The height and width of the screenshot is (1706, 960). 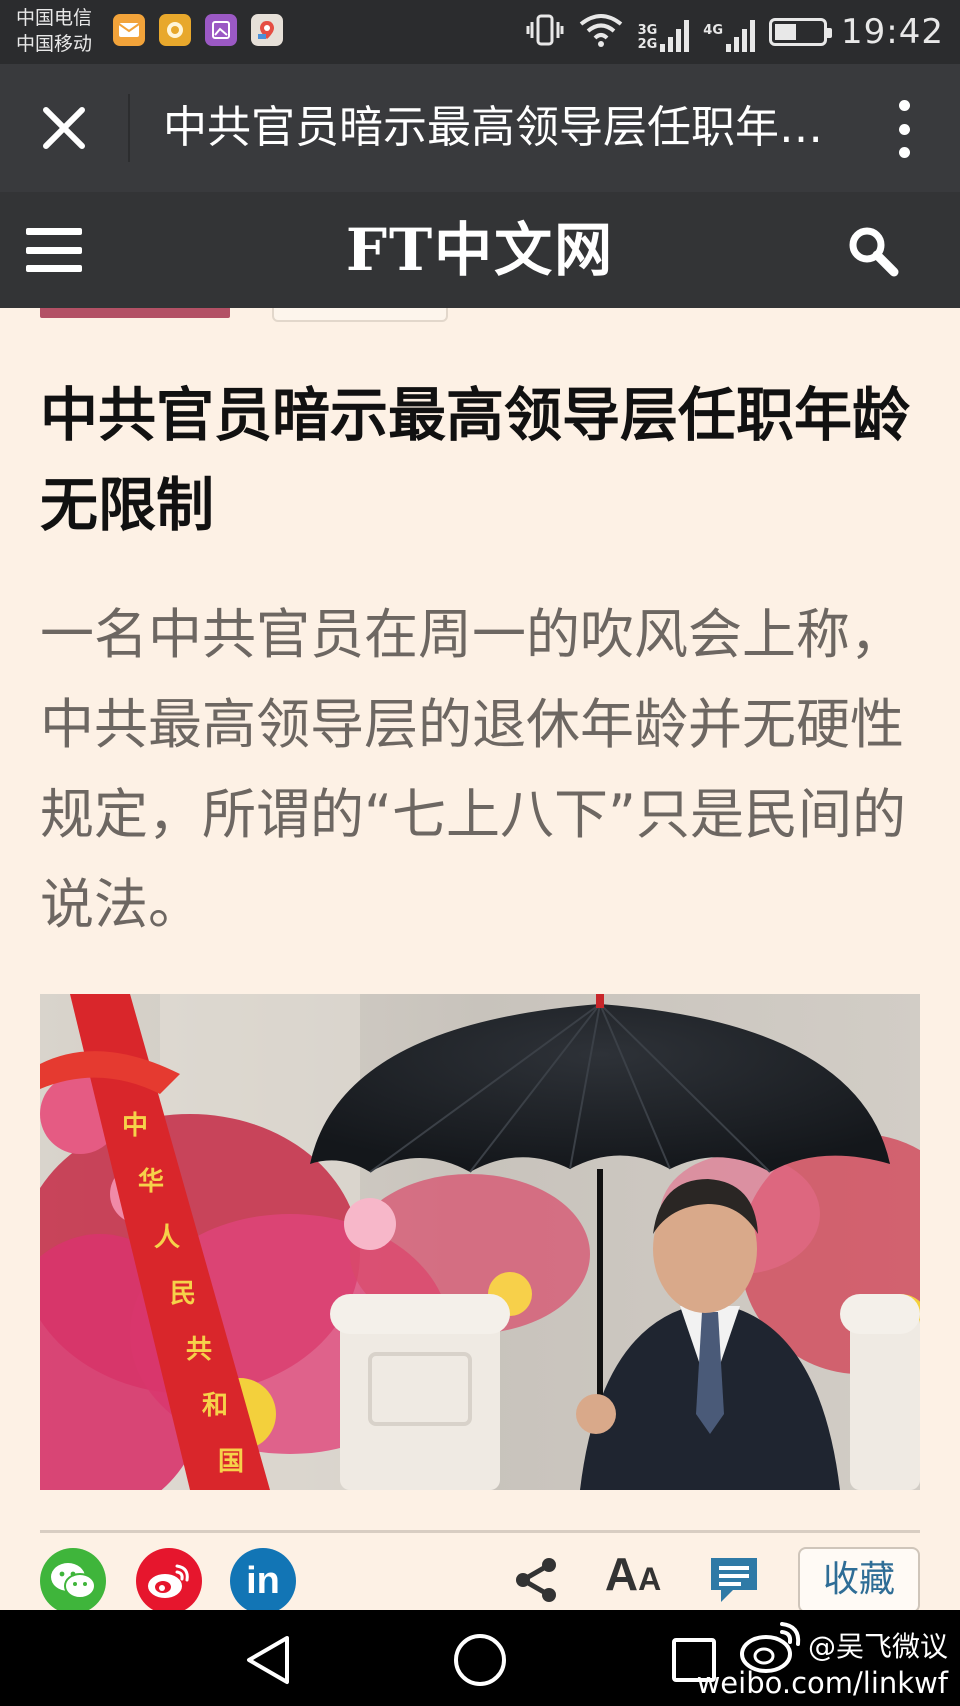 What do you see at coordinates (480, 1531) in the screenshot?
I see `share-separator` at bounding box center [480, 1531].